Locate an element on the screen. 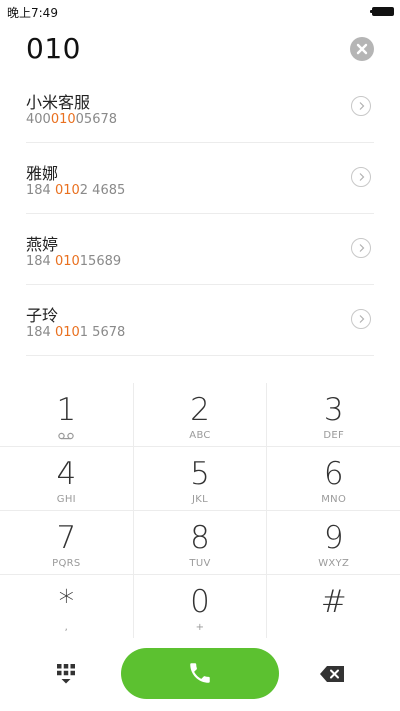 The height and width of the screenshot is (711, 400). keypad-row: 7 PQRS 8 TUV 9 WXYZ is located at coordinates (200, 542).